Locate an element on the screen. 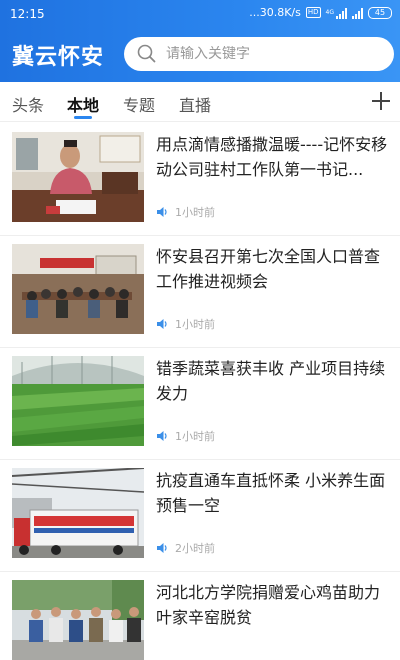 This screenshot has height=660, width=400. search-box is located at coordinates (259, 54).